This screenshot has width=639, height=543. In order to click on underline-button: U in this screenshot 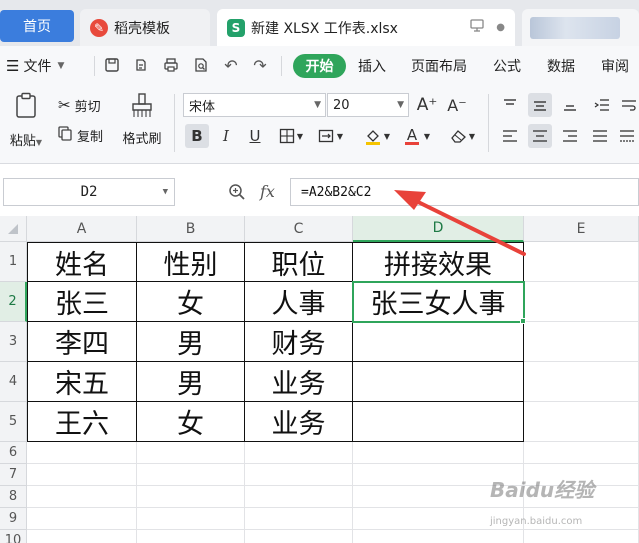, I will do `click(255, 136)`.